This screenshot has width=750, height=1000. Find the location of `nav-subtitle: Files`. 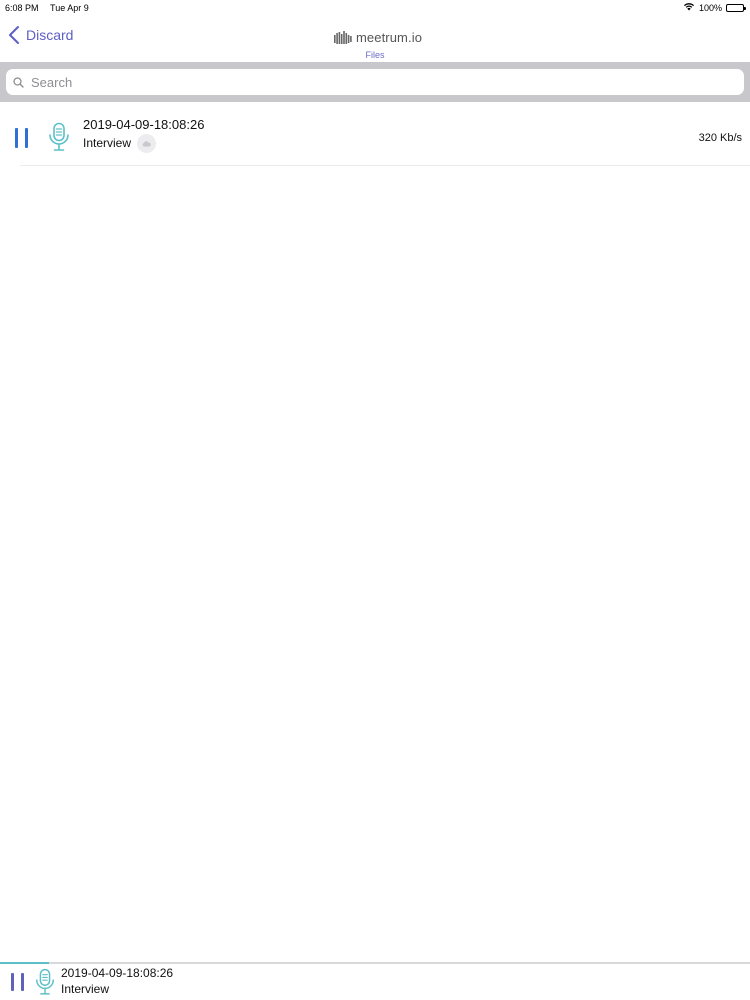

nav-subtitle: Files is located at coordinates (375, 55).